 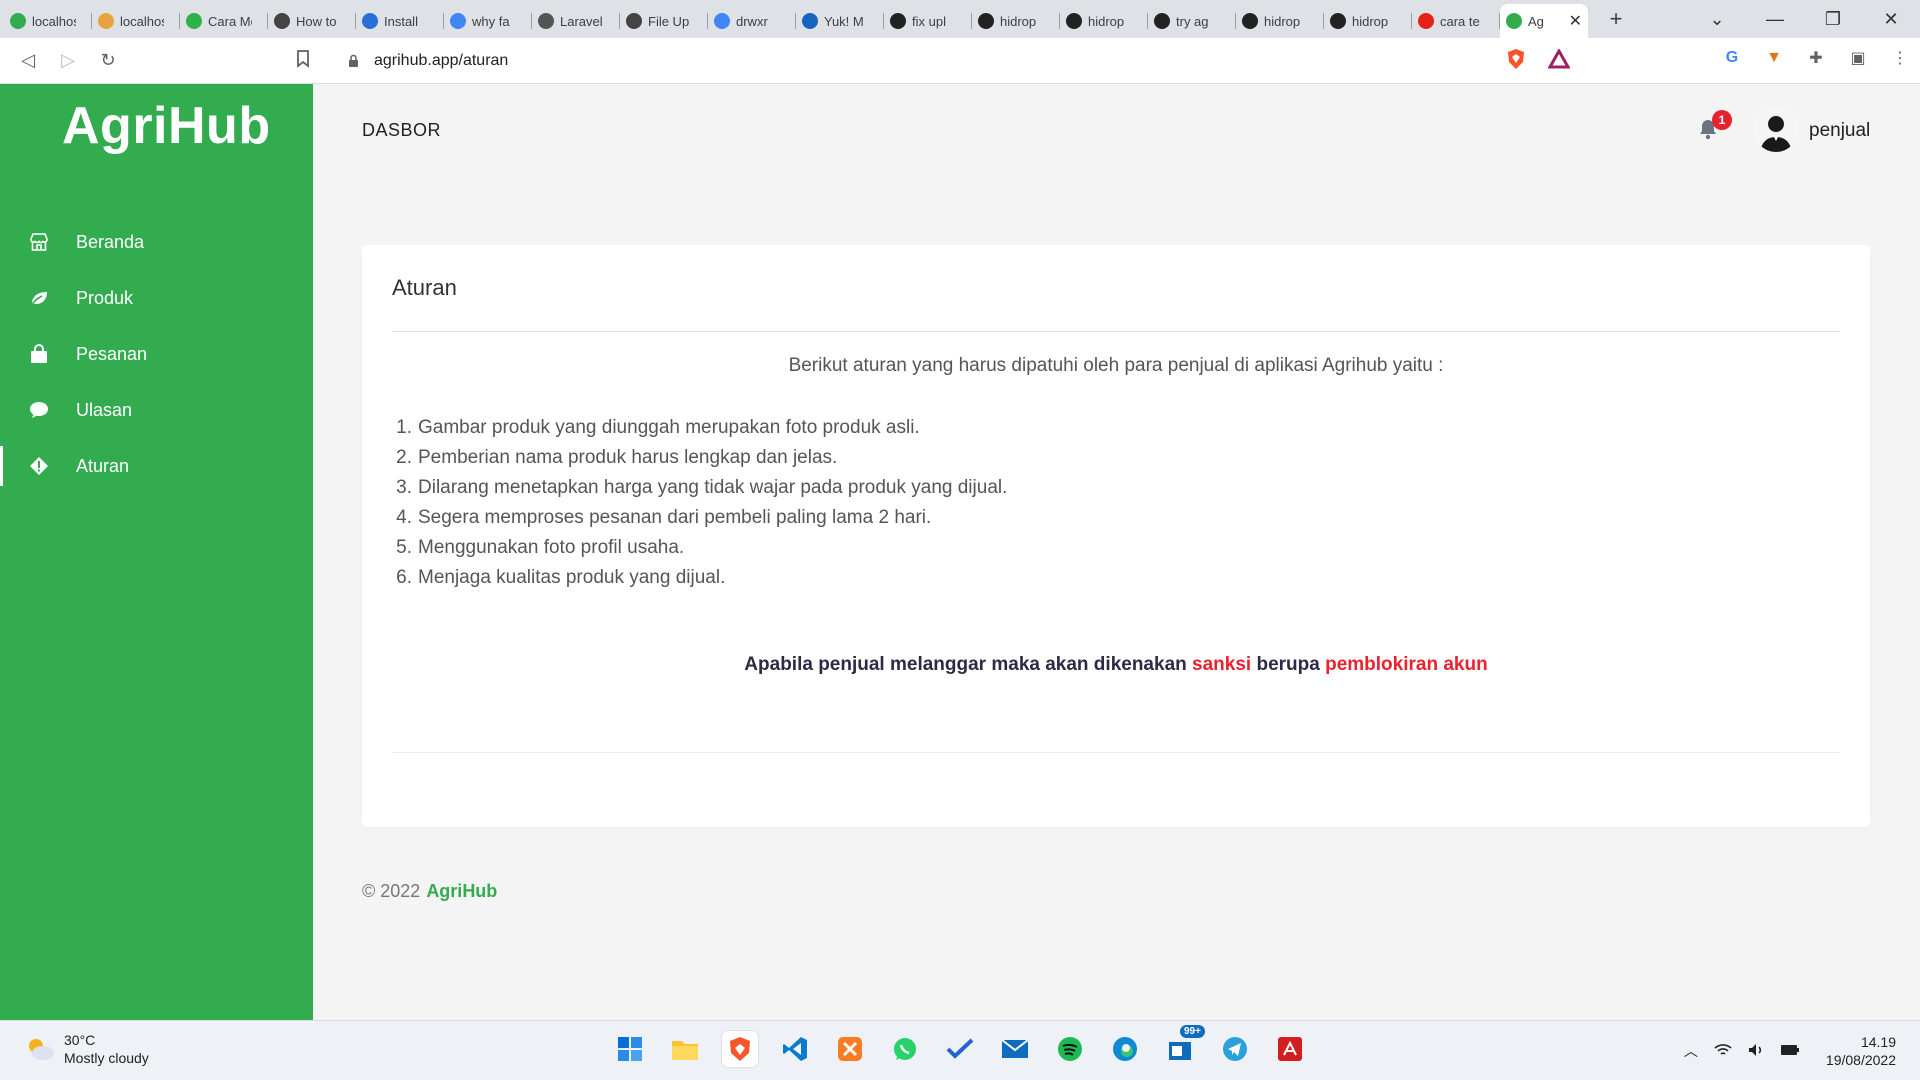 What do you see at coordinates (1616, 19) in the screenshot?
I see `new-tab-button: +` at bounding box center [1616, 19].